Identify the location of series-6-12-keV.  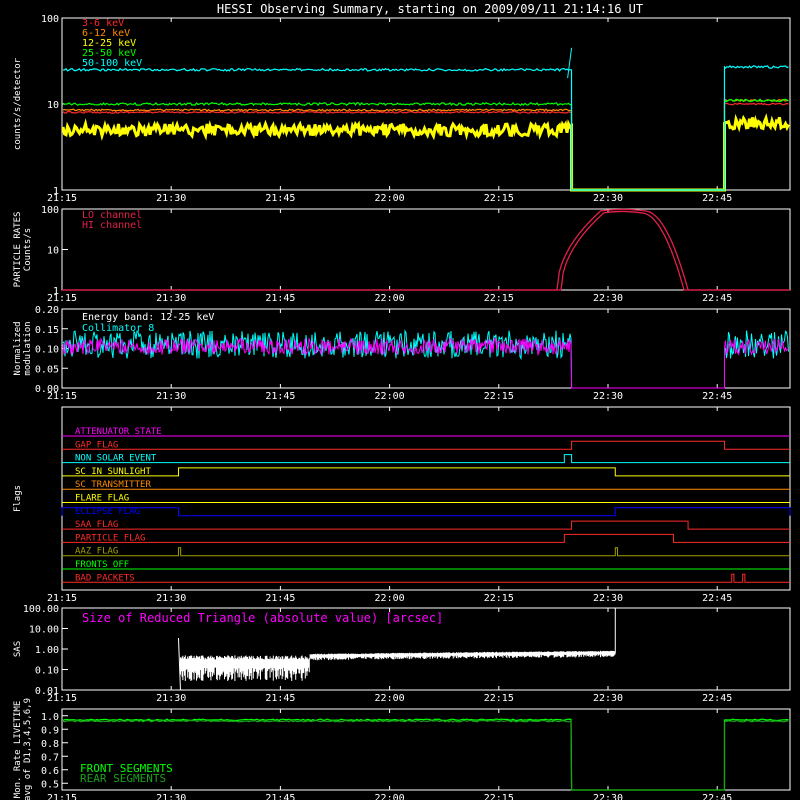
(425, 144).